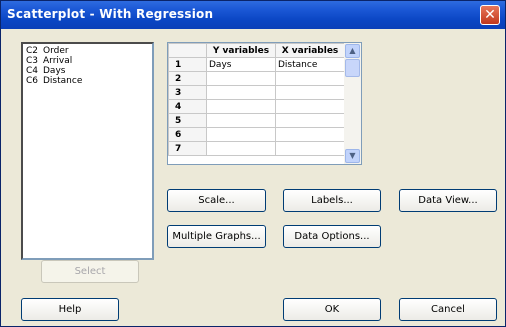 The width and height of the screenshot is (506, 327). Describe the element at coordinates (187, 92) in the screenshot. I see `row-number: 3` at that location.